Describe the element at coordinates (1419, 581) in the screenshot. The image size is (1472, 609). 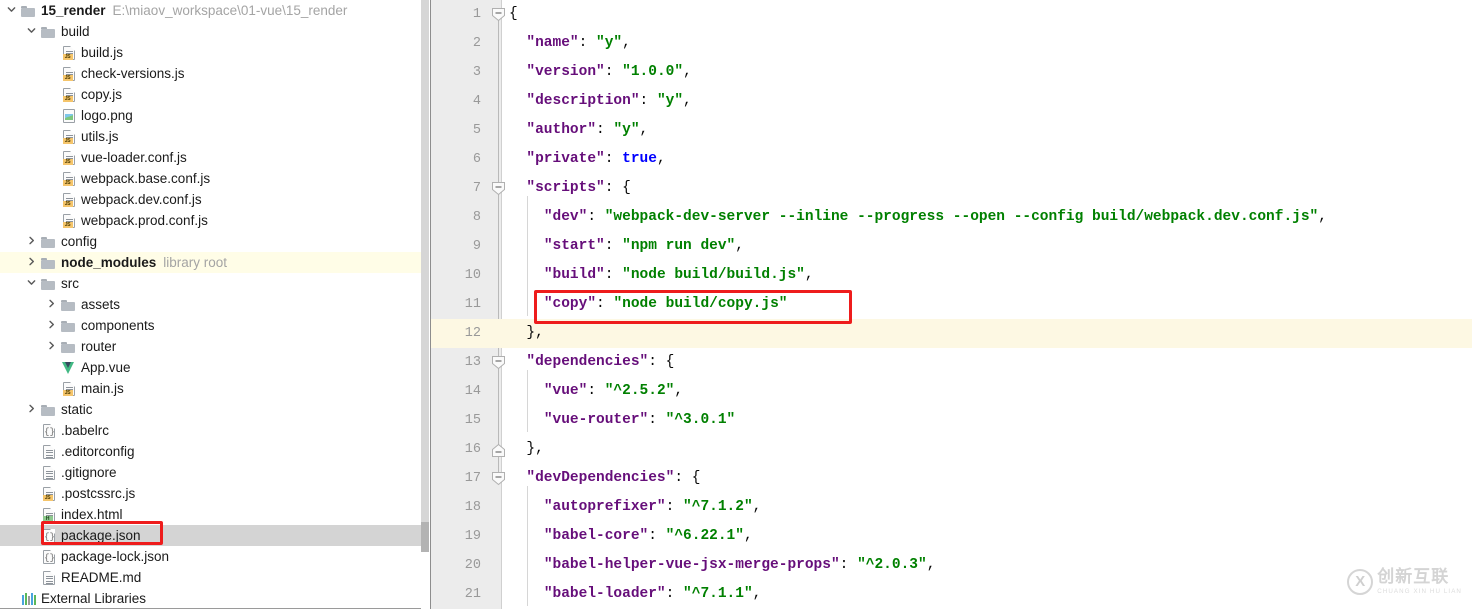
I see `watermark-text: 创新互联 CHUANG XIN HU LIAN` at that location.